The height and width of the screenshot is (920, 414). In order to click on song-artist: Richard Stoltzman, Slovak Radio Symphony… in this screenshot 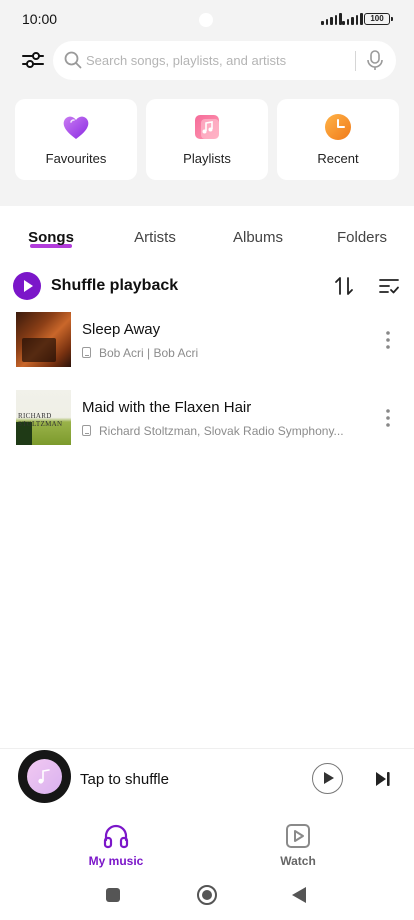, I will do `click(217, 431)`.